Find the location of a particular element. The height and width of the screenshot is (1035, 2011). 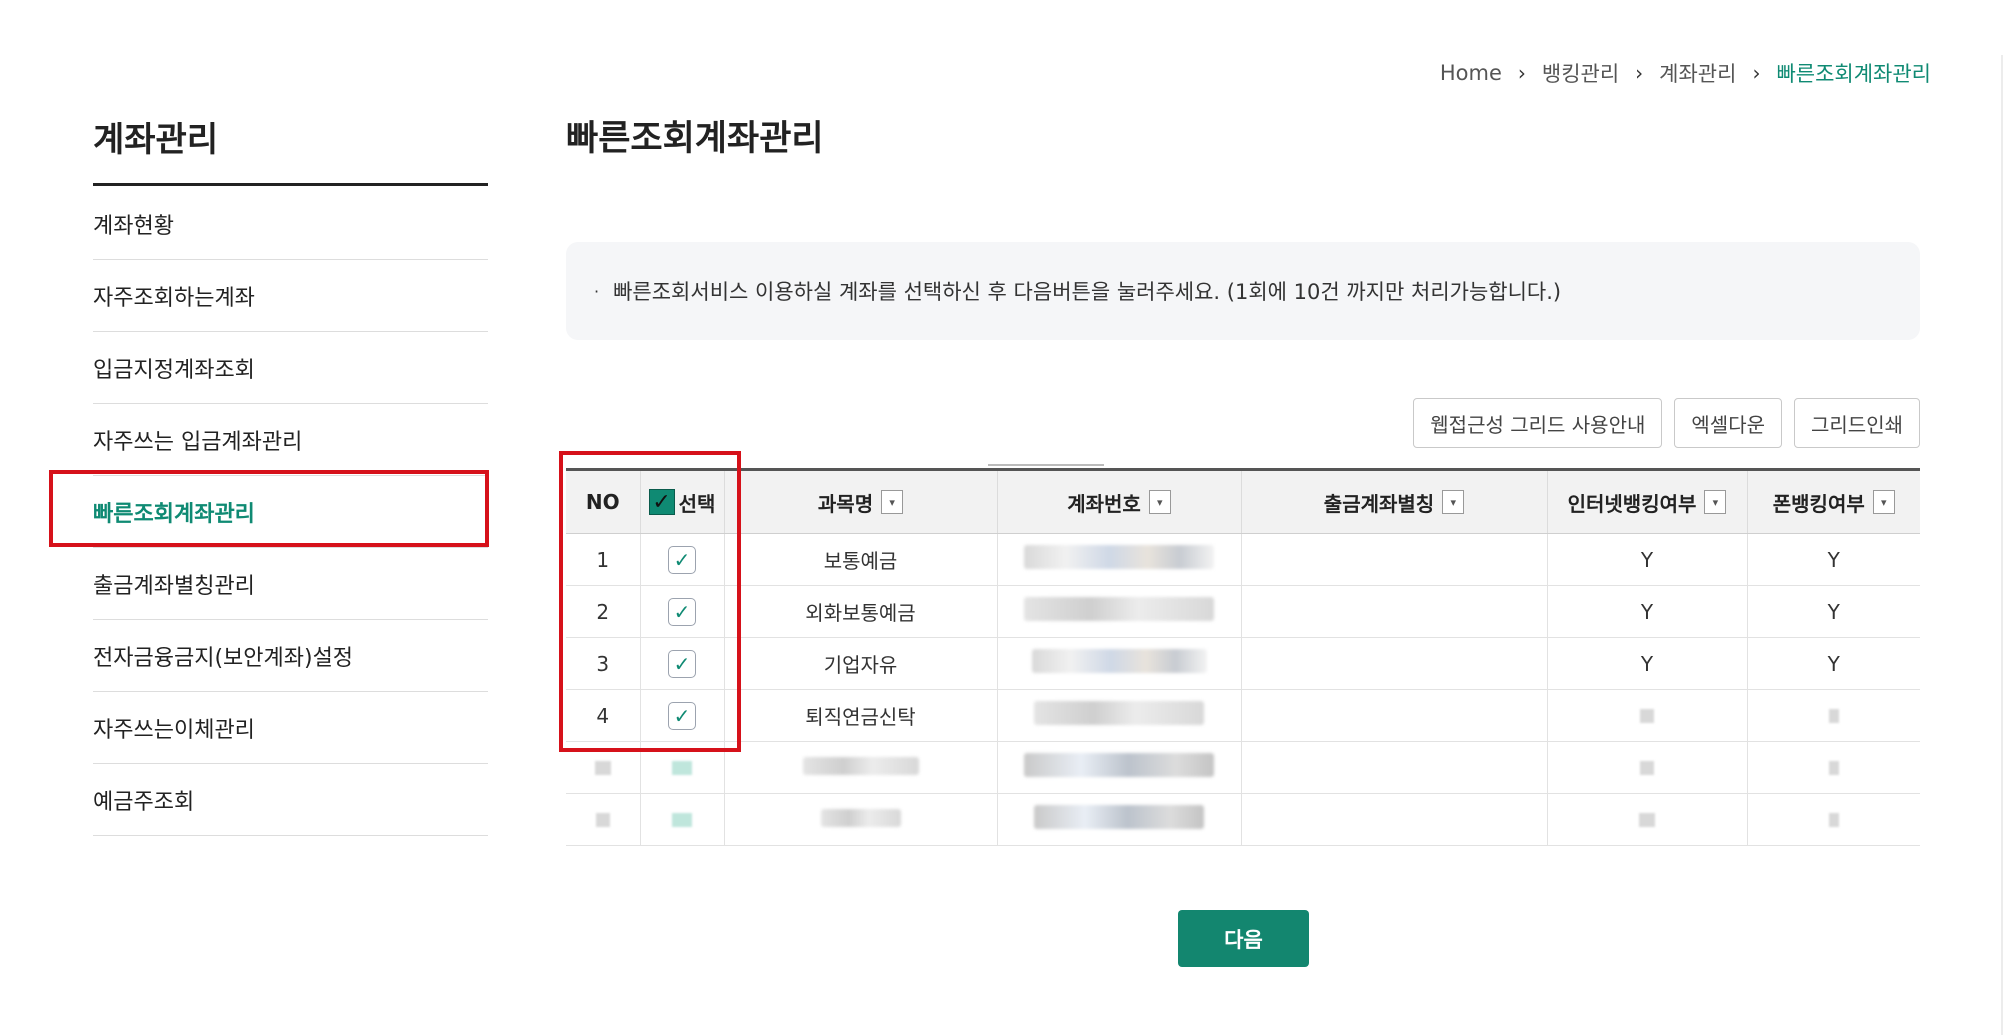

sidebar-item-withdrawal-alias: 출금계좌별칭관리 is located at coordinates (290, 584).